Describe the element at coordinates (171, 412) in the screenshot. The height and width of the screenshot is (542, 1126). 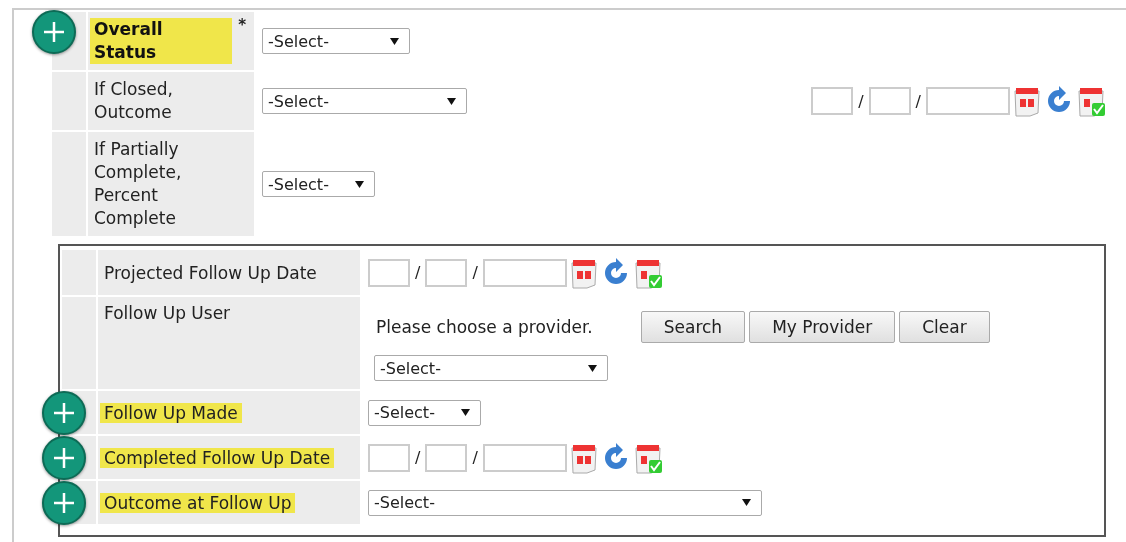
I see `field-label: Follow Up Made` at that location.